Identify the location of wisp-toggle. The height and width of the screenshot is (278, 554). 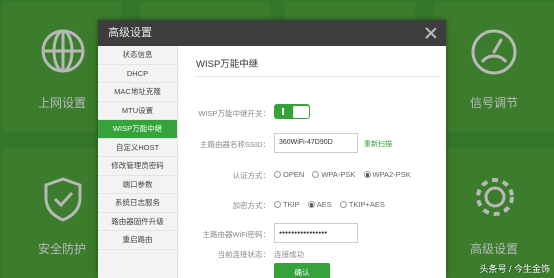
(292, 111).